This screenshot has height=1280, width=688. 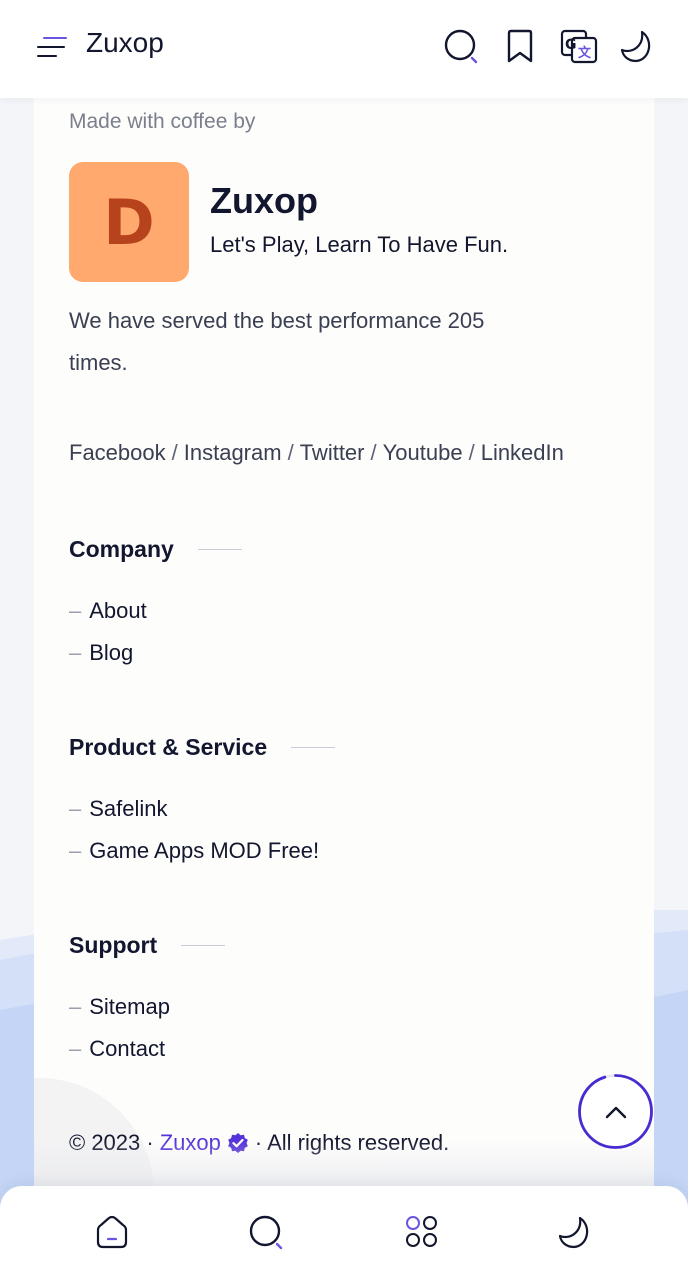 I want to click on header-brand: Zuxop, so click(x=125, y=43).